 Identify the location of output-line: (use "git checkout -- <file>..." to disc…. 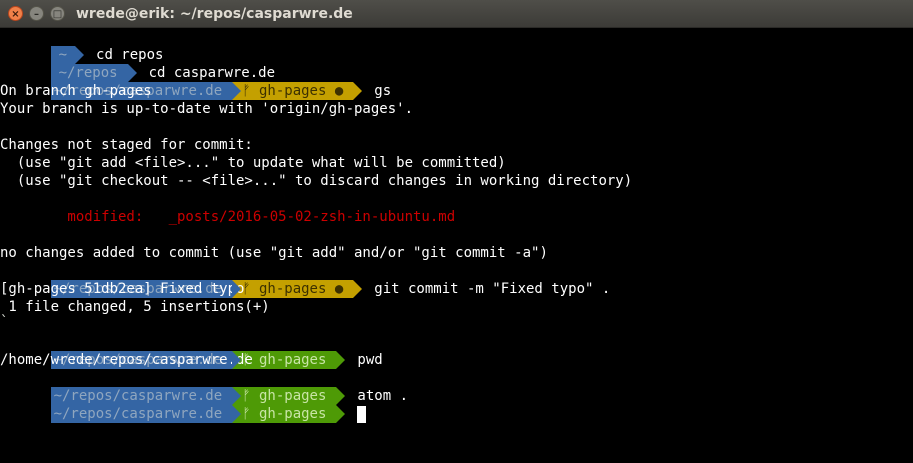
(316, 181).